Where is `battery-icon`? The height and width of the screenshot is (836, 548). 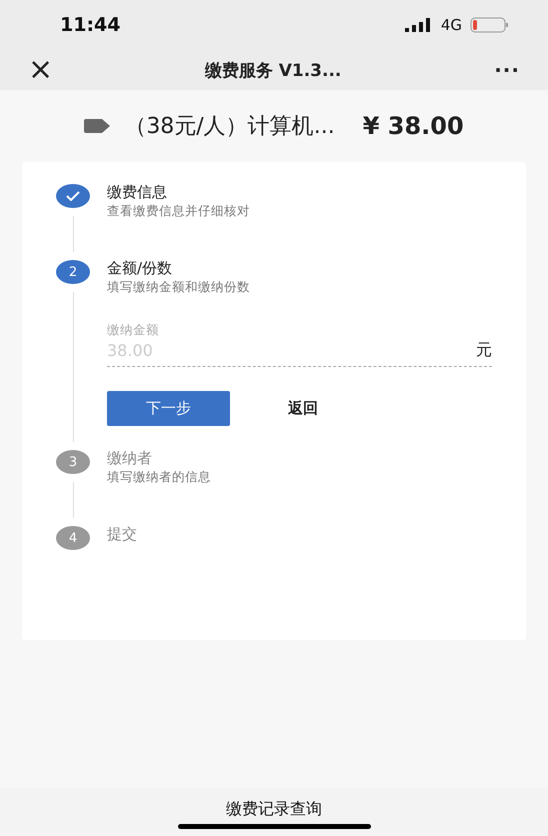 battery-icon is located at coordinates (490, 25).